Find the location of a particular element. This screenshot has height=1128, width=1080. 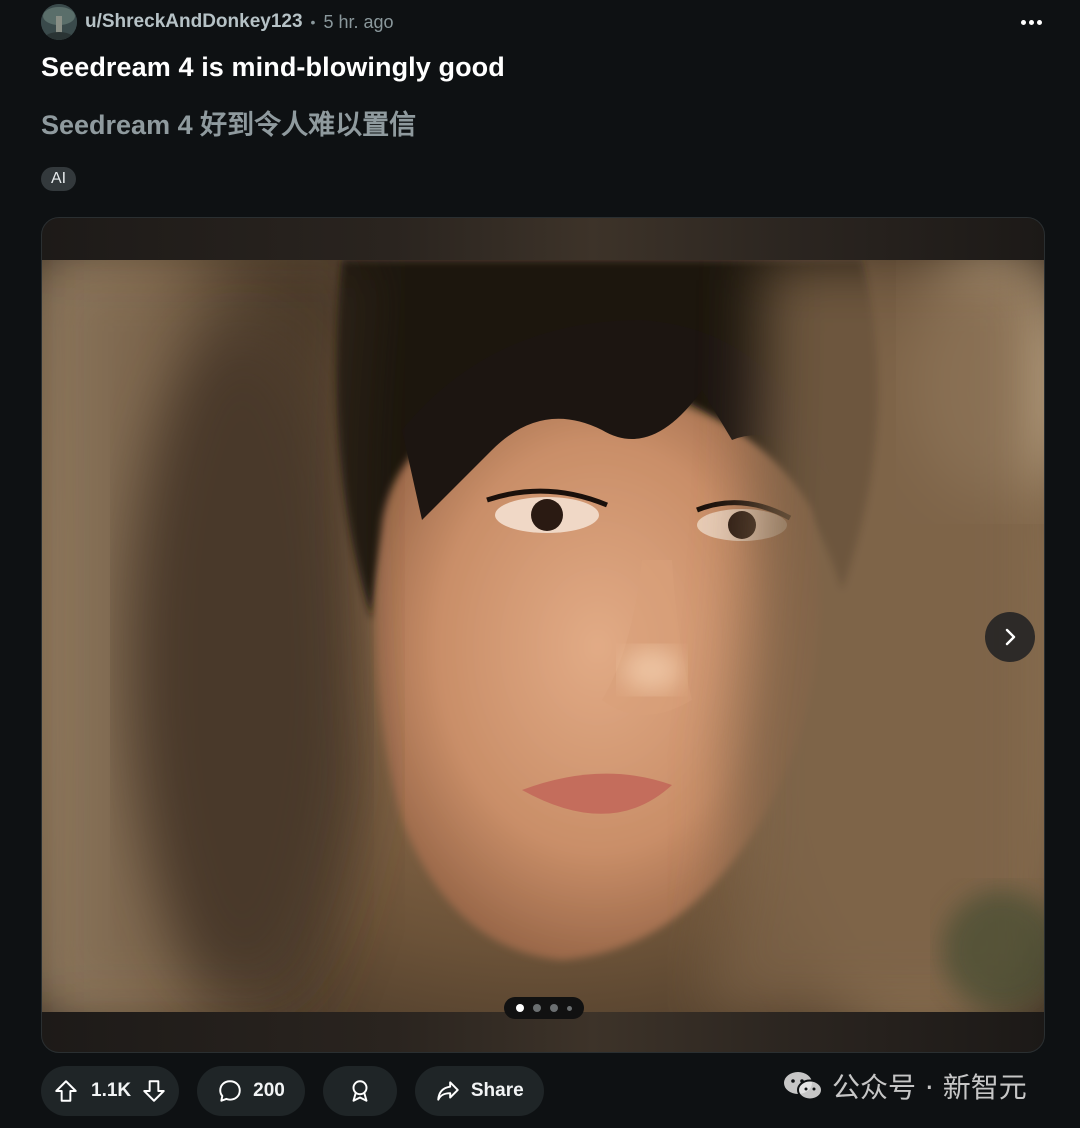

author-username: u/ShreckAndDonkey123 is located at coordinates (194, 22).